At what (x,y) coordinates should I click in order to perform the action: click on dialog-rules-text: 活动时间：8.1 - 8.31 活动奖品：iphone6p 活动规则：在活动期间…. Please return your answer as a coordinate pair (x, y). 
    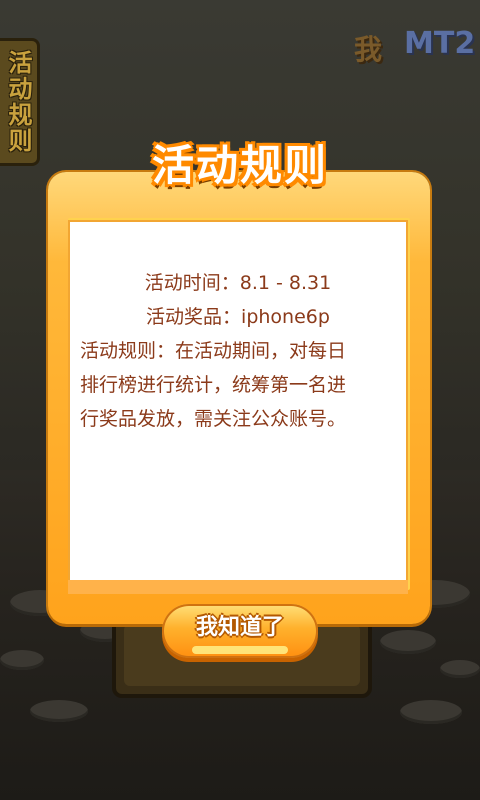
    Looking at the image, I should click on (238, 351).